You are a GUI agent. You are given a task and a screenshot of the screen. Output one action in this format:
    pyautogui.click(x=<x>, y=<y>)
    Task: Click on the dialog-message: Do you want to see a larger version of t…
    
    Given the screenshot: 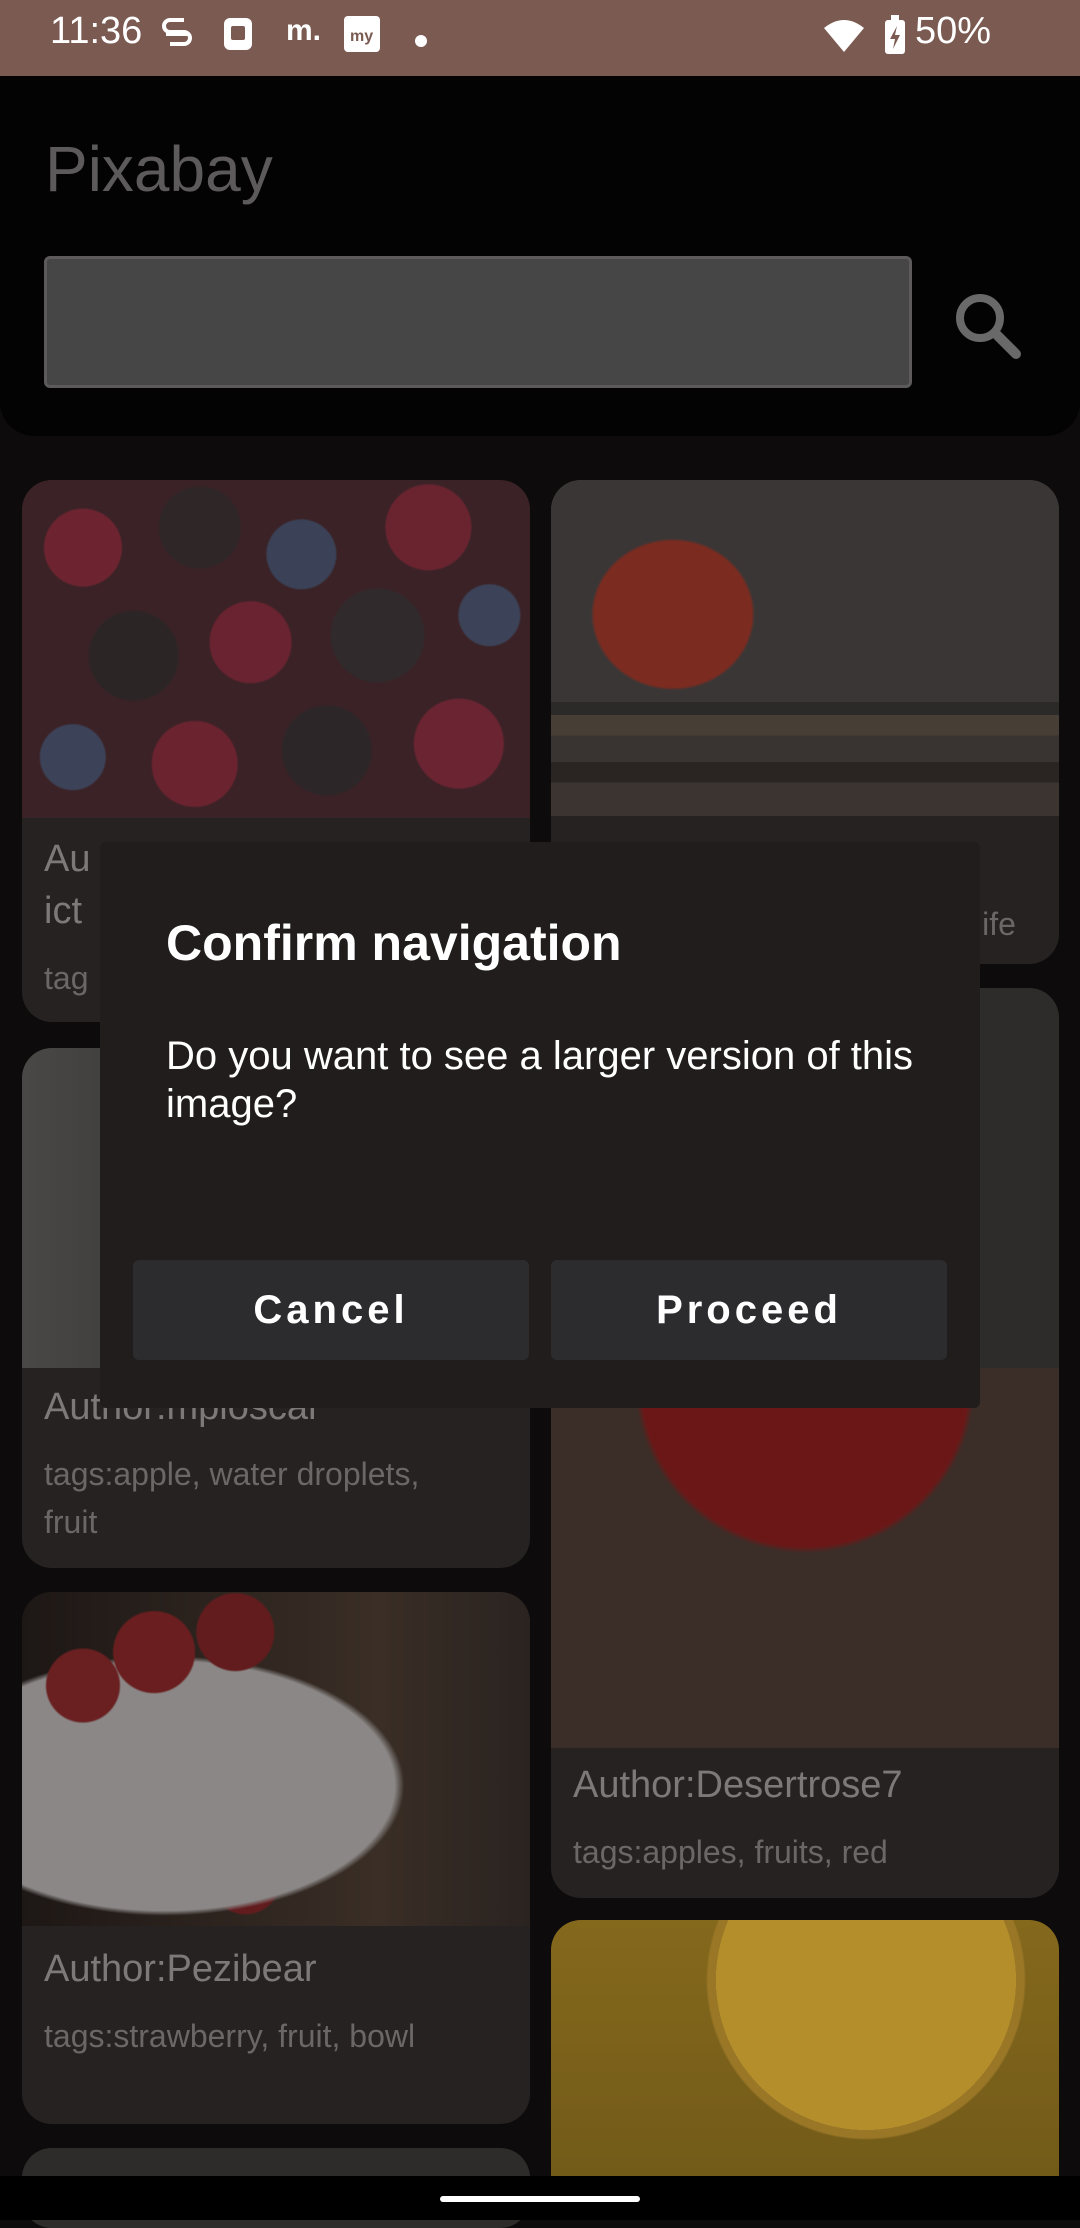 What is the action you would take?
    pyautogui.click(x=540, y=1080)
    